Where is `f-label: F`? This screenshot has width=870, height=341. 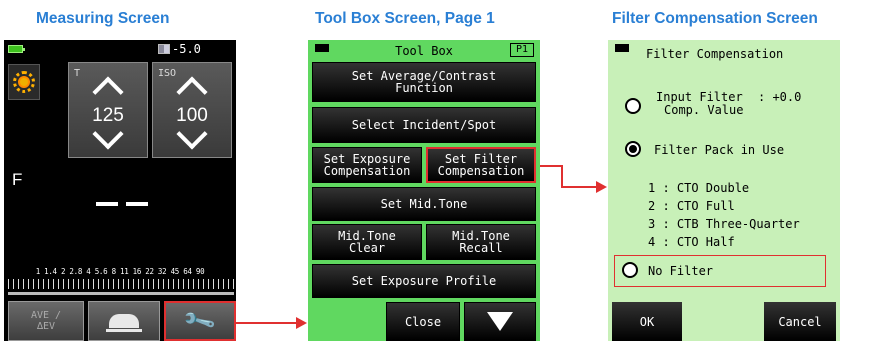
f-label: F is located at coordinates (17, 179).